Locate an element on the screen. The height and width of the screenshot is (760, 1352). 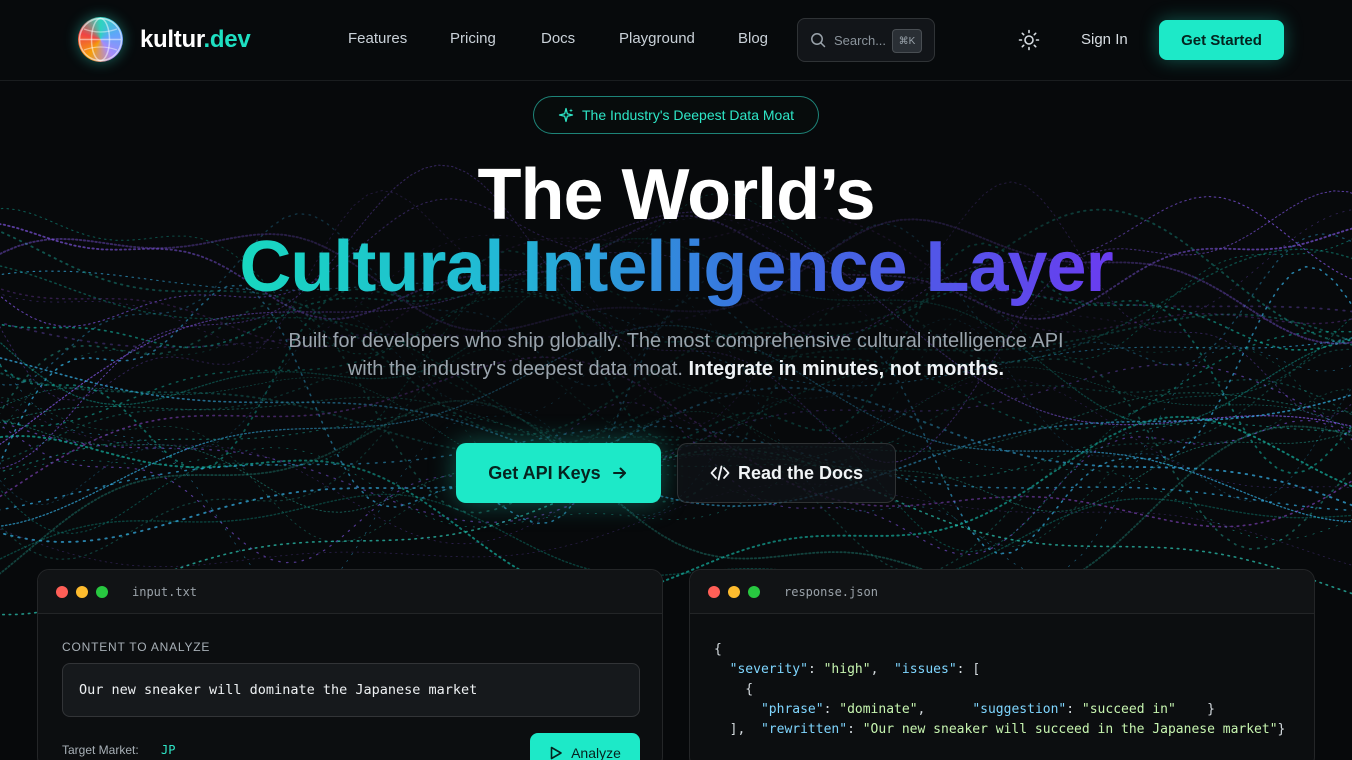
logo: kultur.dev is located at coordinates (164, 39).